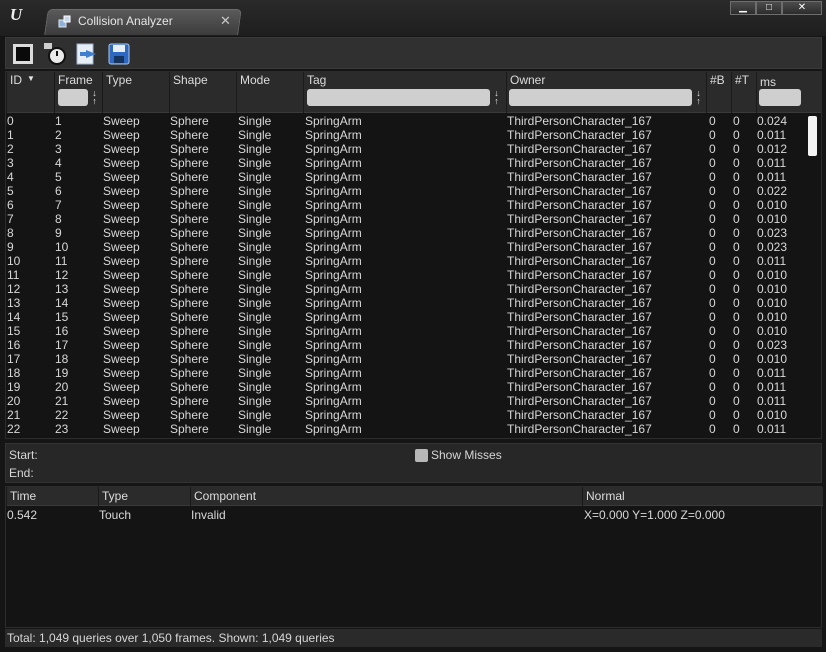 The height and width of the screenshot is (652, 826). Describe the element at coordinates (145, 22) in the screenshot. I see `tab-collision-analyzer: Collision Analyzer ✕` at that location.